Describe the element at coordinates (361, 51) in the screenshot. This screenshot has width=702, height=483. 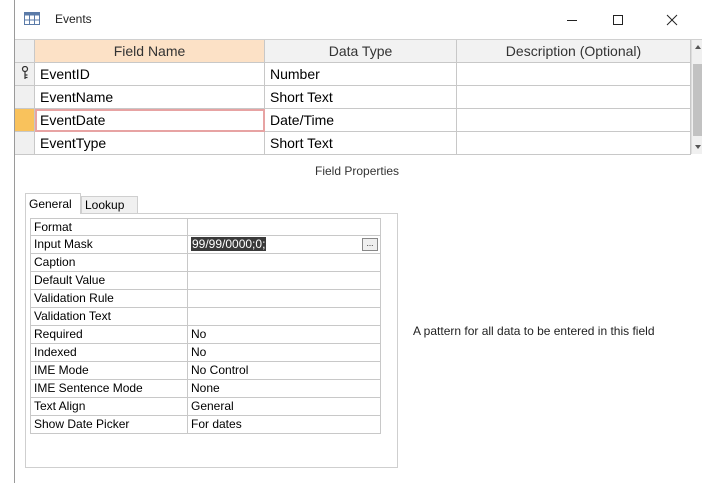
I see `header-data-type: Data Type` at that location.